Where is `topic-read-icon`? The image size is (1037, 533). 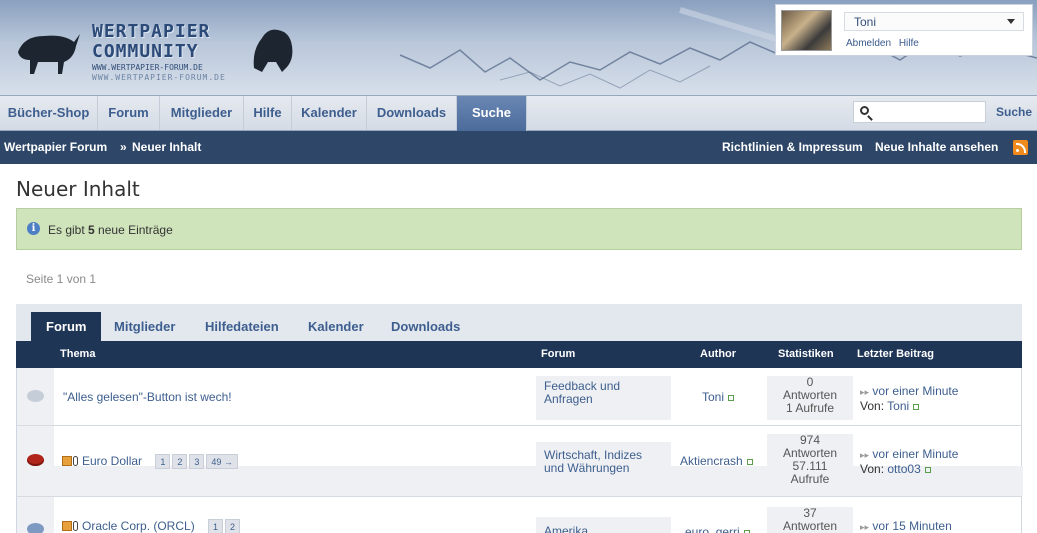 topic-read-icon is located at coordinates (35, 396).